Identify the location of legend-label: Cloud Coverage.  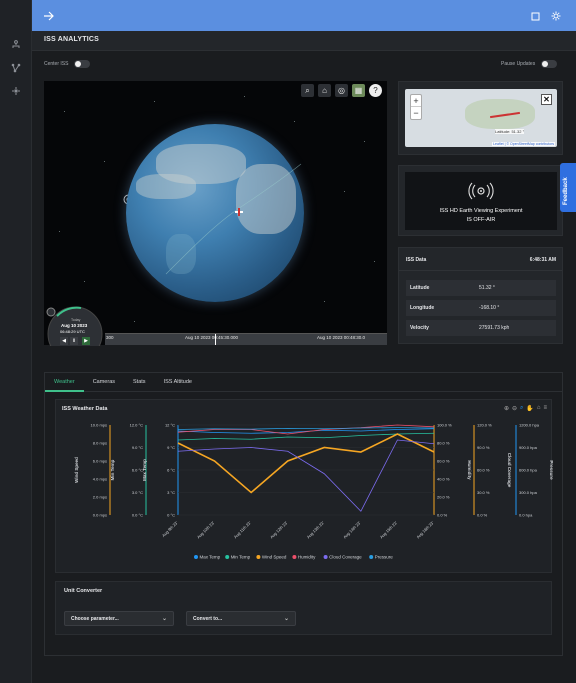
(345, 557).